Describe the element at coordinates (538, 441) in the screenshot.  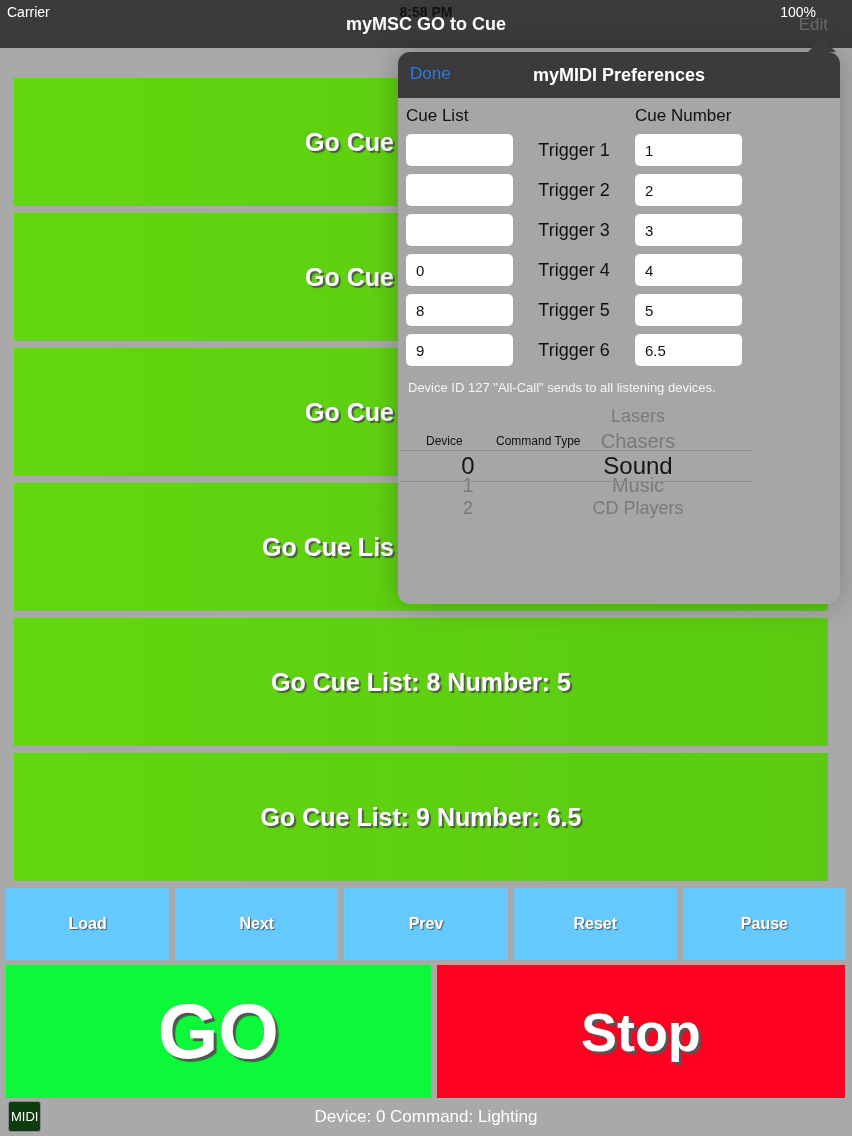
I see `picker-heading: Command Type` at that location.